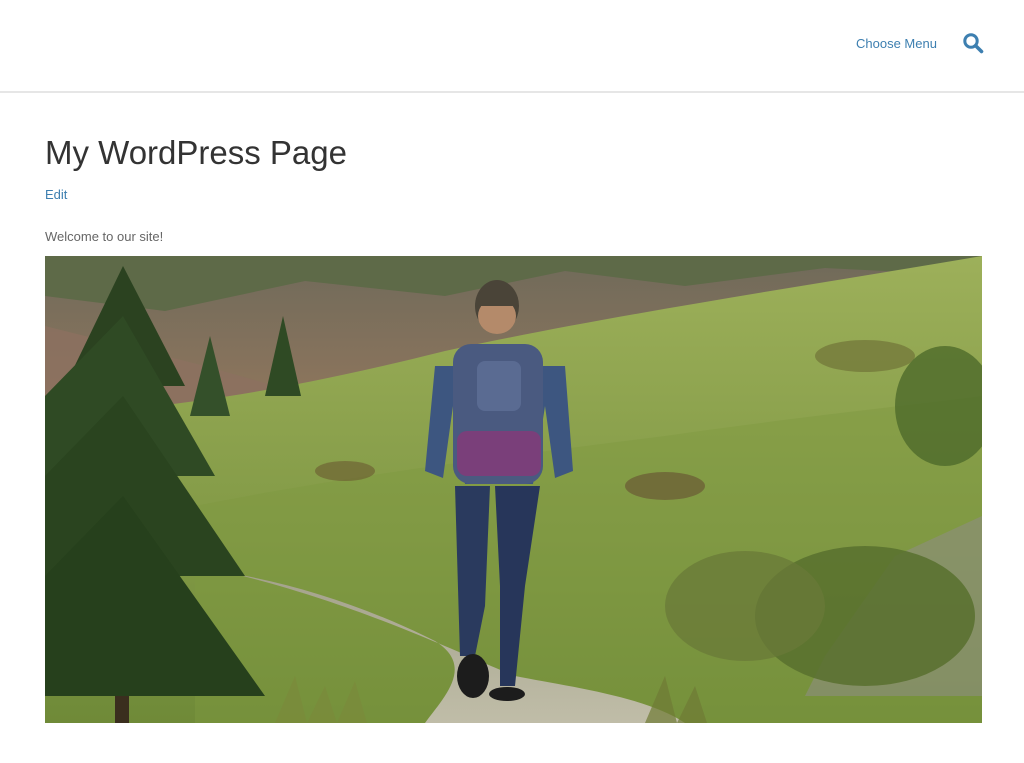 This screenshot has height=763, width=1024. Describe the element at coordinates (104, 236) in the screenshot. I see `welcome-text: Welcome to our site!` at that location.